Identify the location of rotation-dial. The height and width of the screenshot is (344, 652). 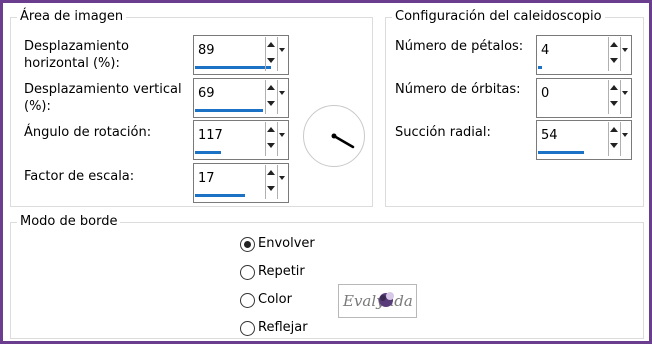
(334, 136).